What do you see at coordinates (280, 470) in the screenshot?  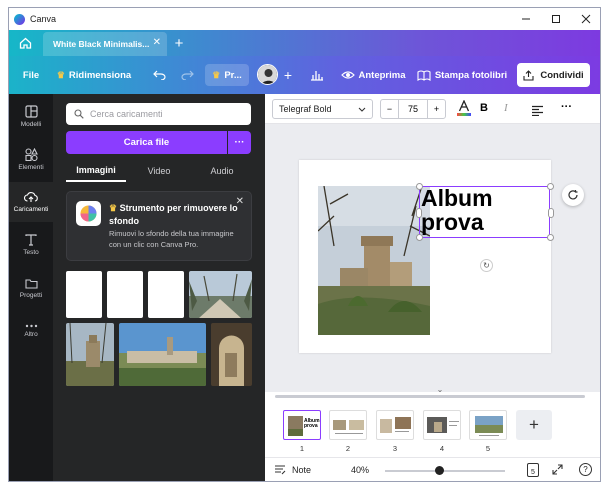 I see `notes-icon` at bounding box center [280, 470].